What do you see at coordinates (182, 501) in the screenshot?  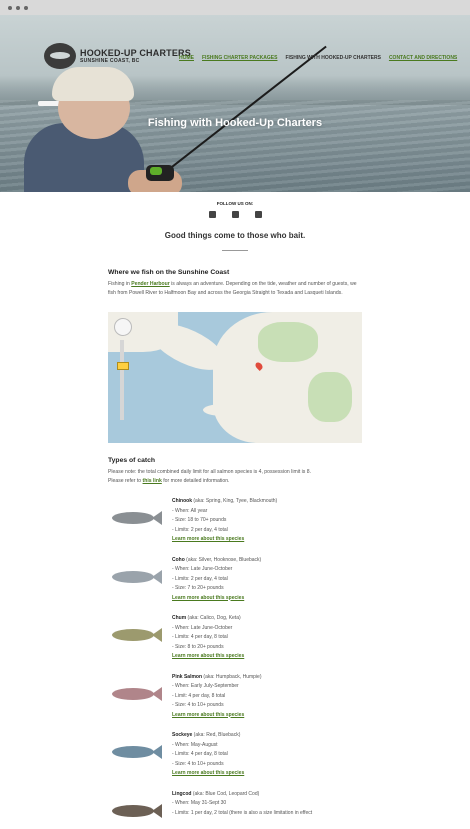 I see `fish-name: Chinook` at bounding box center [182, 501].